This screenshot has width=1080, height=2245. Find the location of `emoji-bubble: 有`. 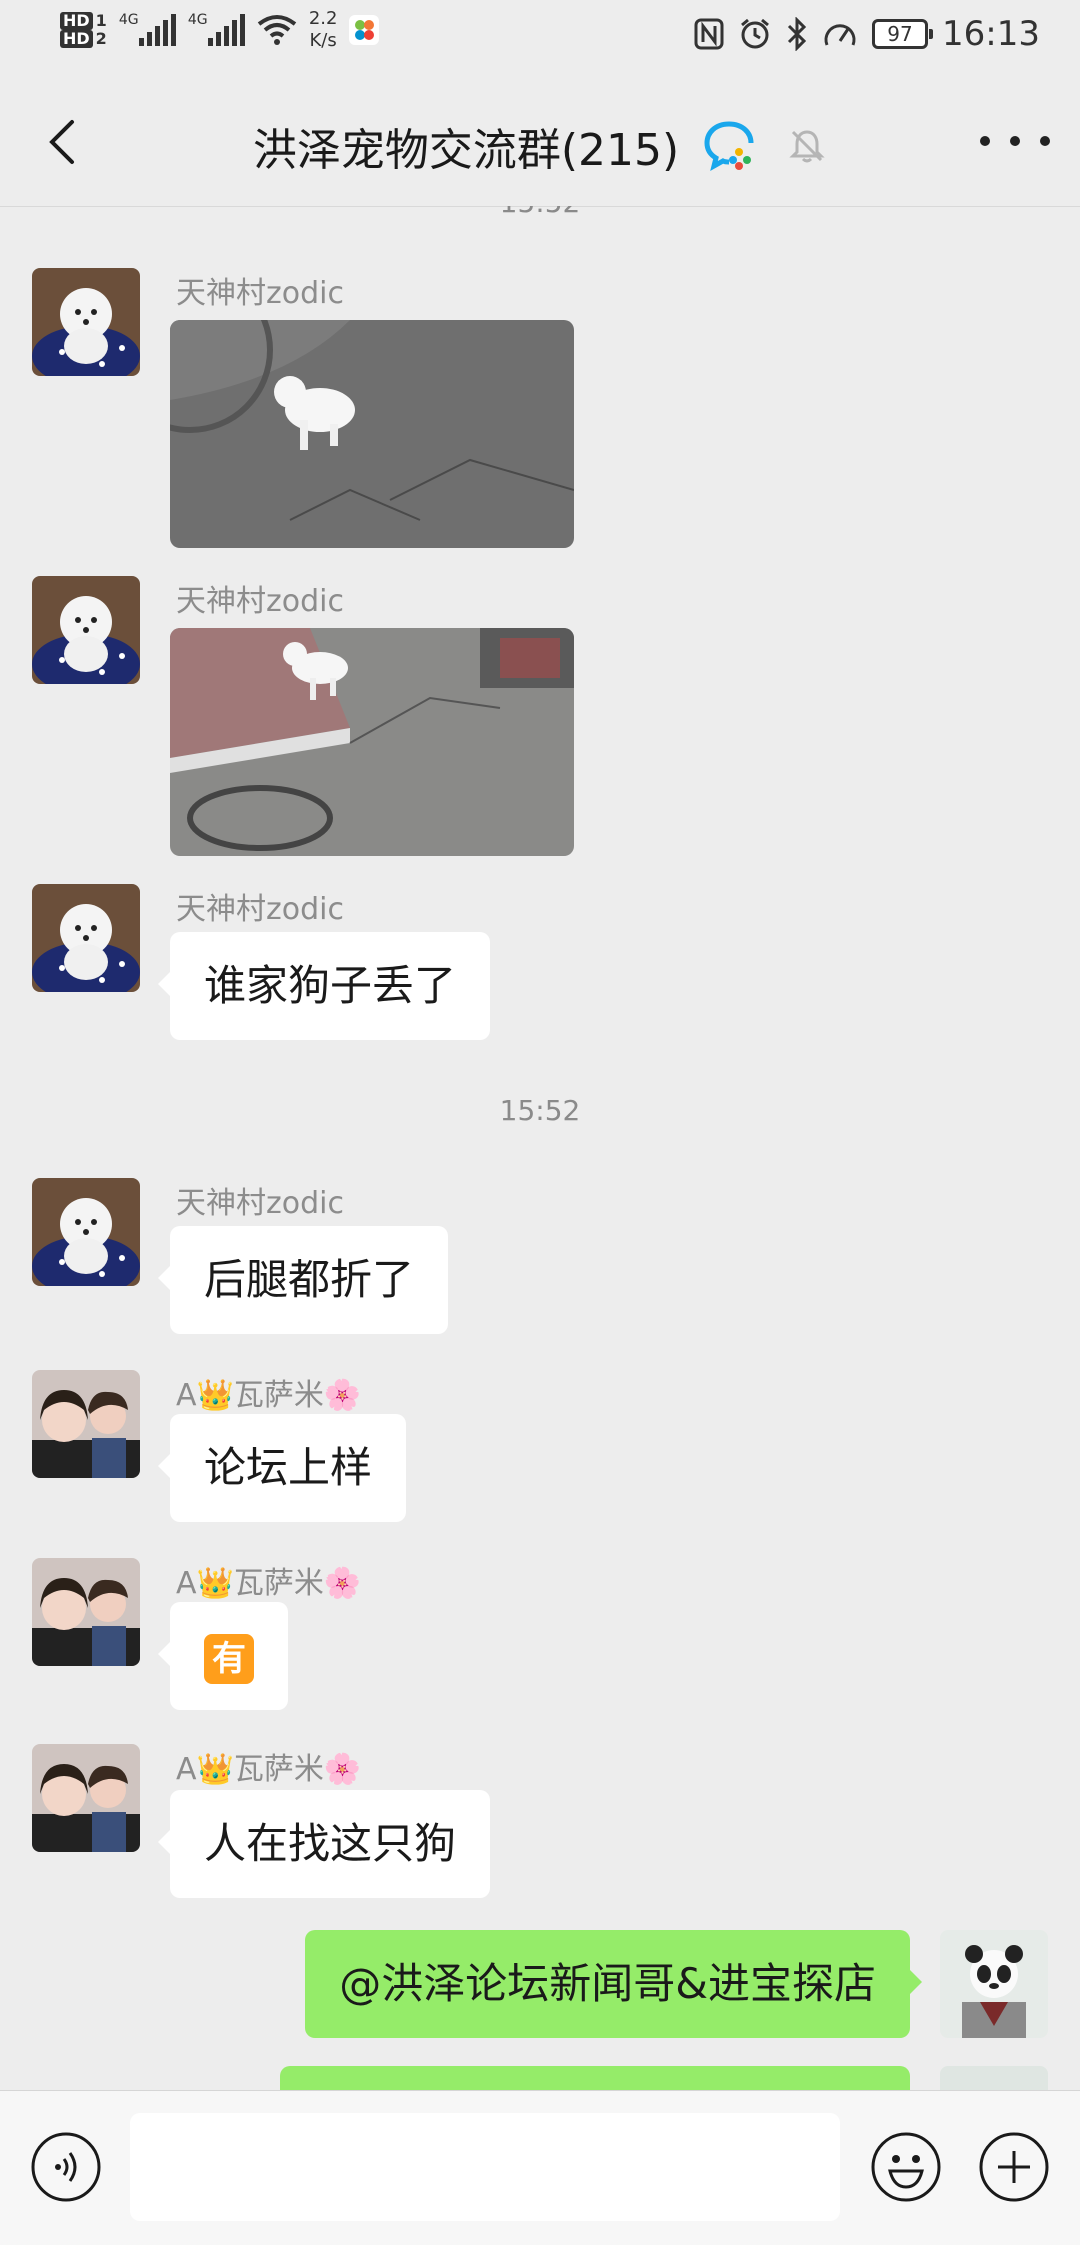

emoji-bubble: 有 is located at coordinates (223, 1656).